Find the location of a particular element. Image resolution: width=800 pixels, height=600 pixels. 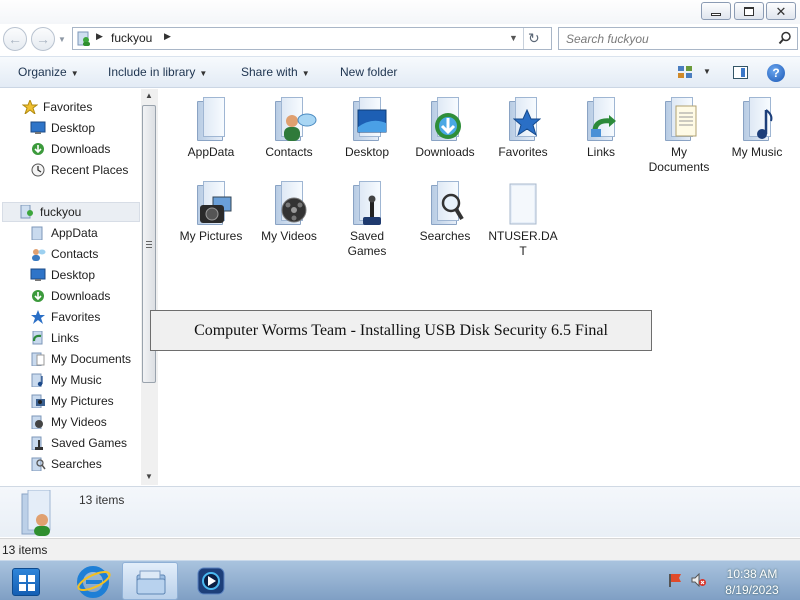

share-with-label: Share with is located at coordinates (269, 72).